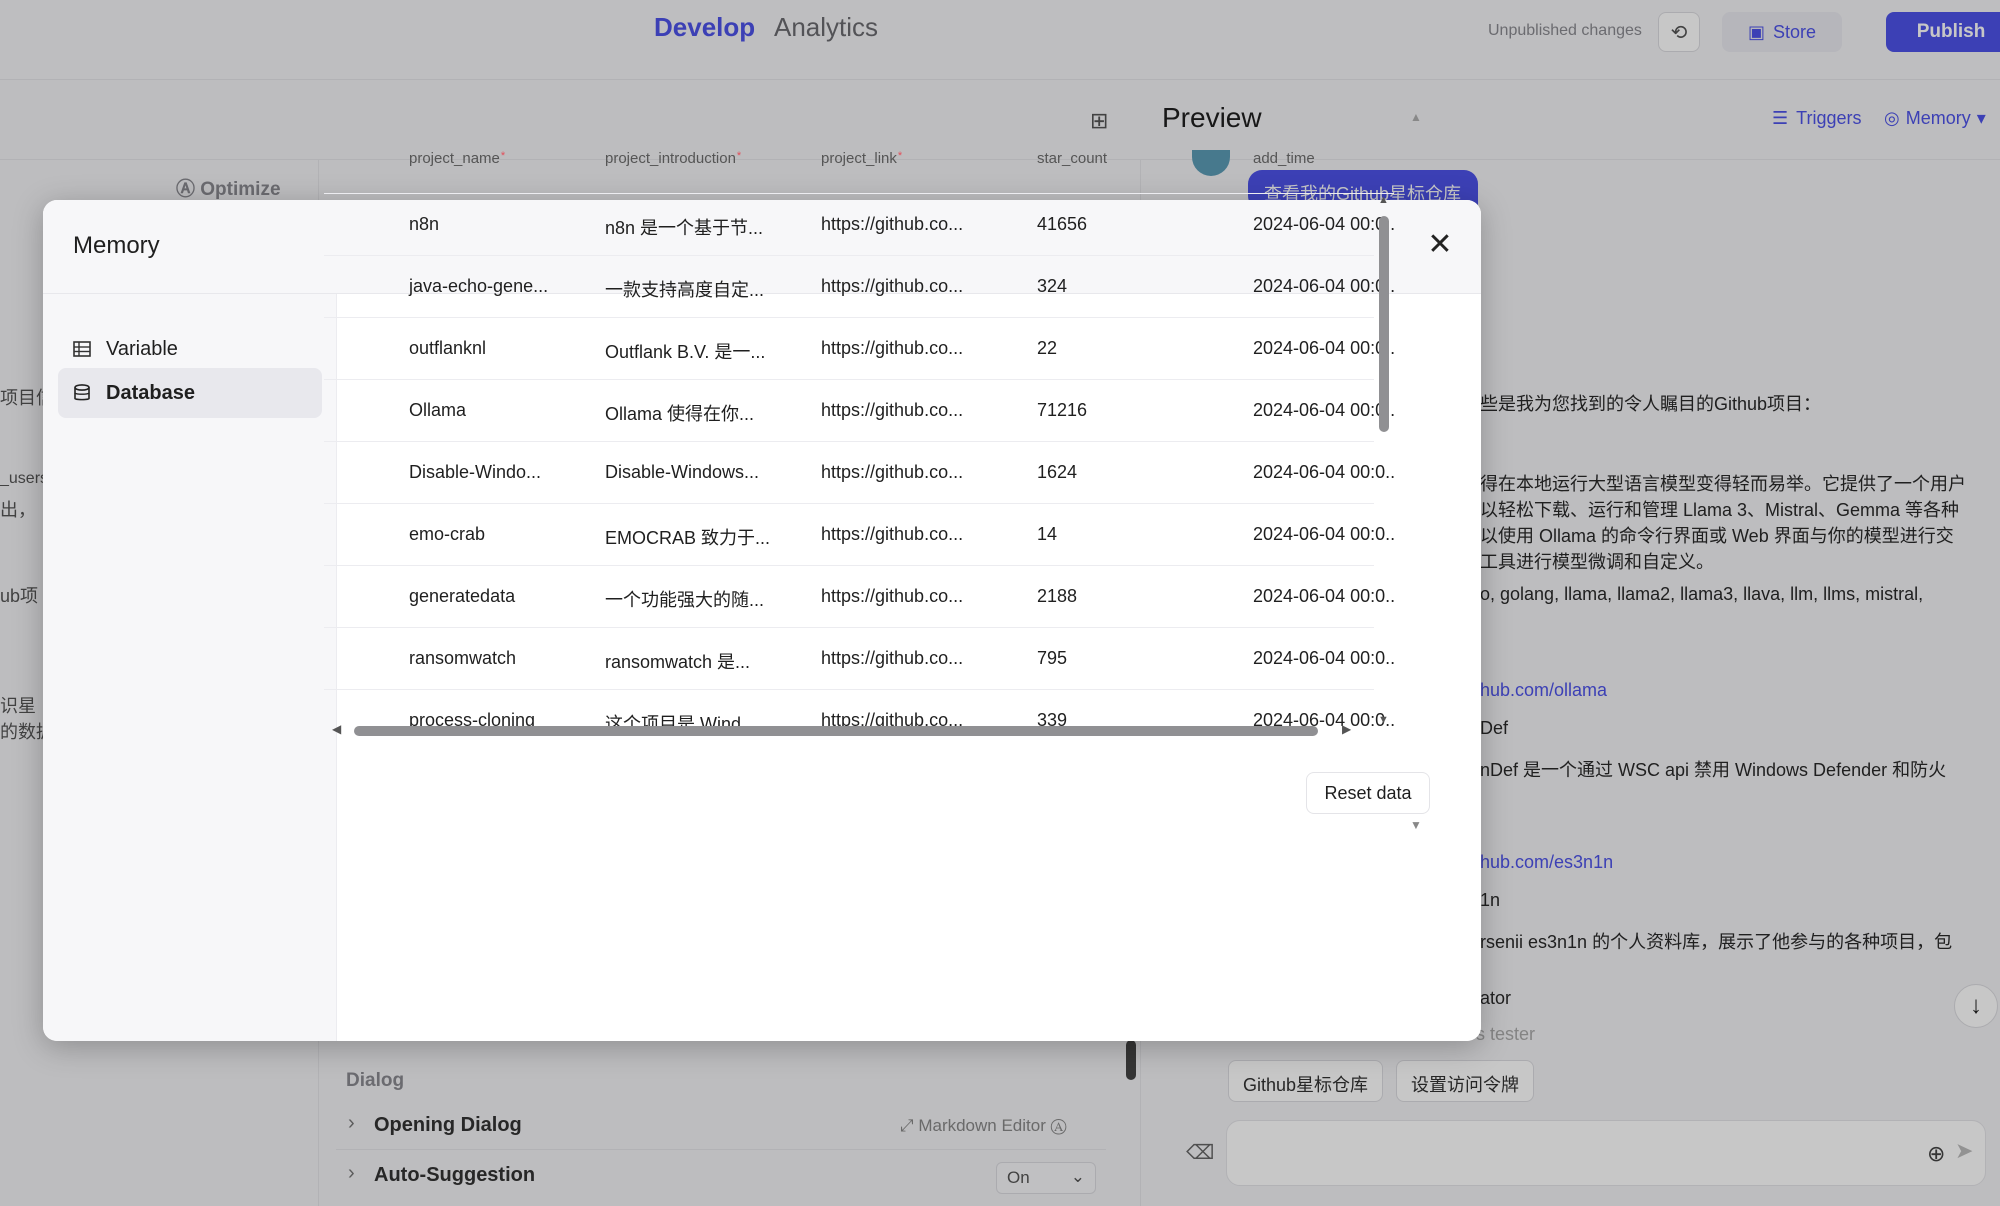 Image resolution: width=2000 pixels, height=1206 pixels. Describe the element at coordinates (1062, 410) in the screenshot. I see `table-cell: 71216` at that location.